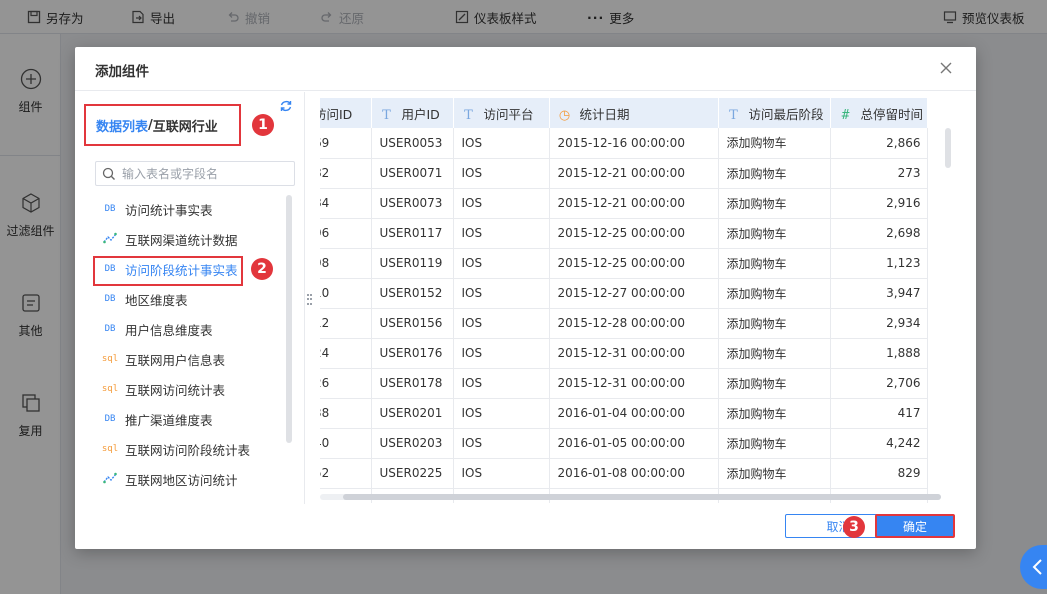 This screenshot has height=594, width=1047. What do you see at coordinates (879, 143) in the screenshot?
I see `table-cell: 2,866` at bounding box center [879, 143].